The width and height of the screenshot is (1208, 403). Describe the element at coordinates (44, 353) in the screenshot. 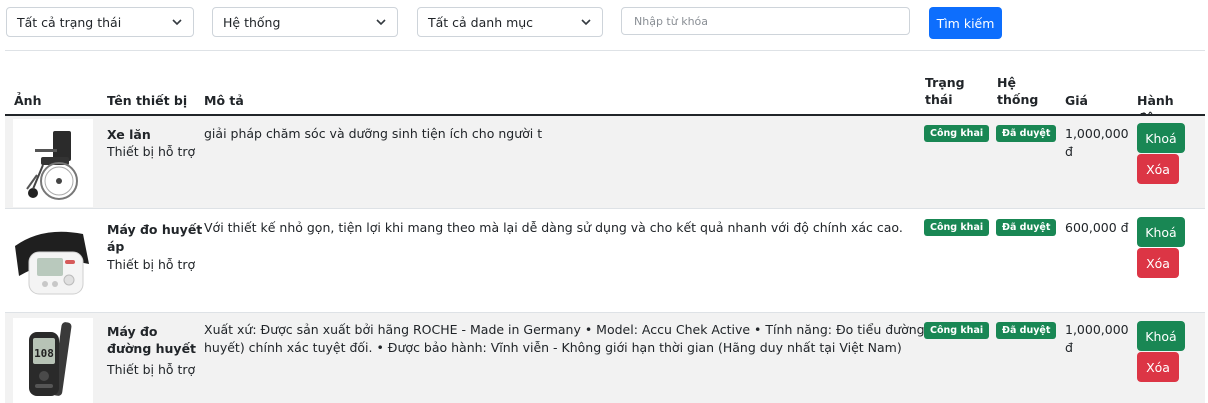

I see `meter-reading: 108` at that location.